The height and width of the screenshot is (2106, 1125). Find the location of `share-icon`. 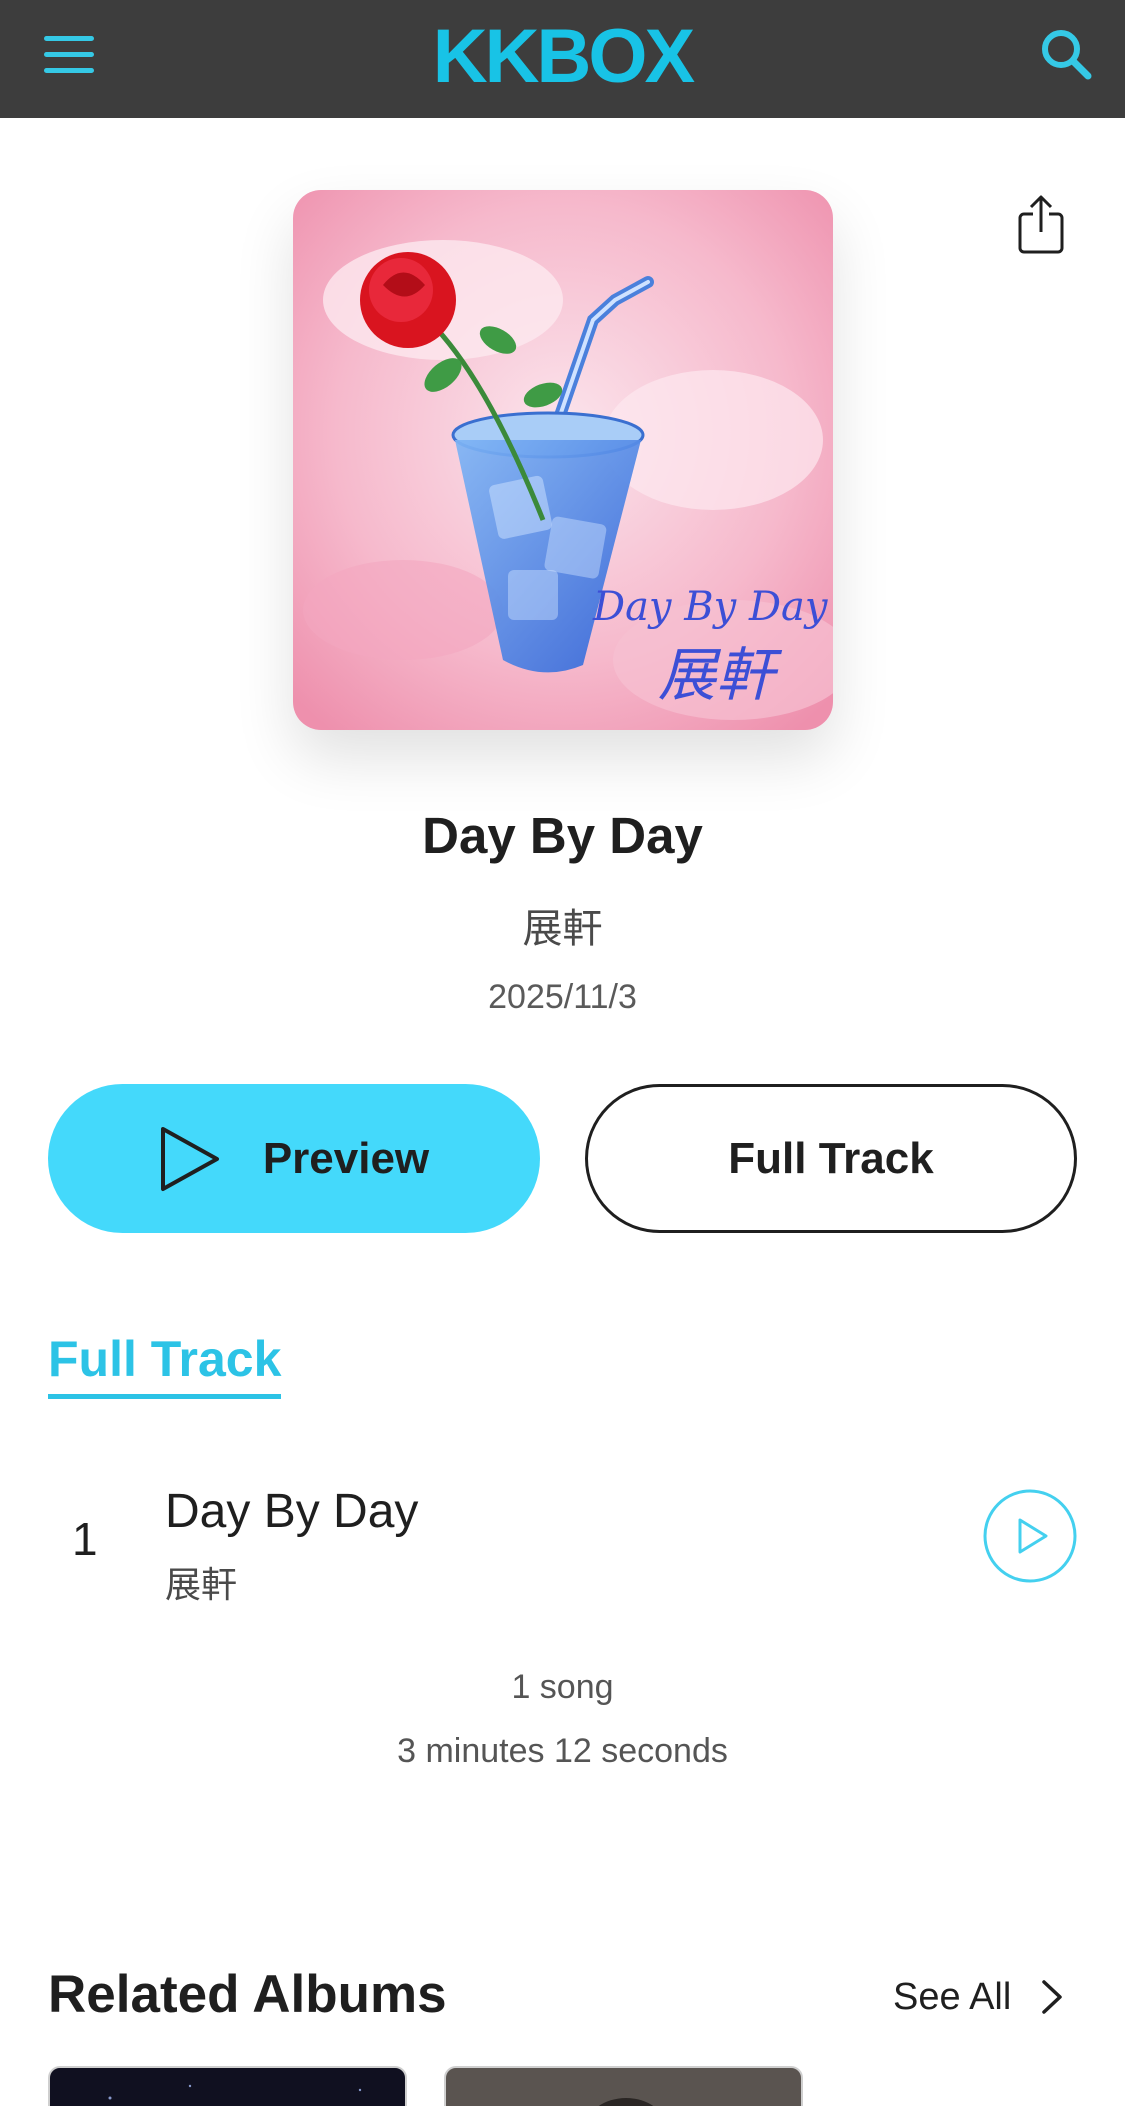

share-icon is located at coordinates (1041, 225).